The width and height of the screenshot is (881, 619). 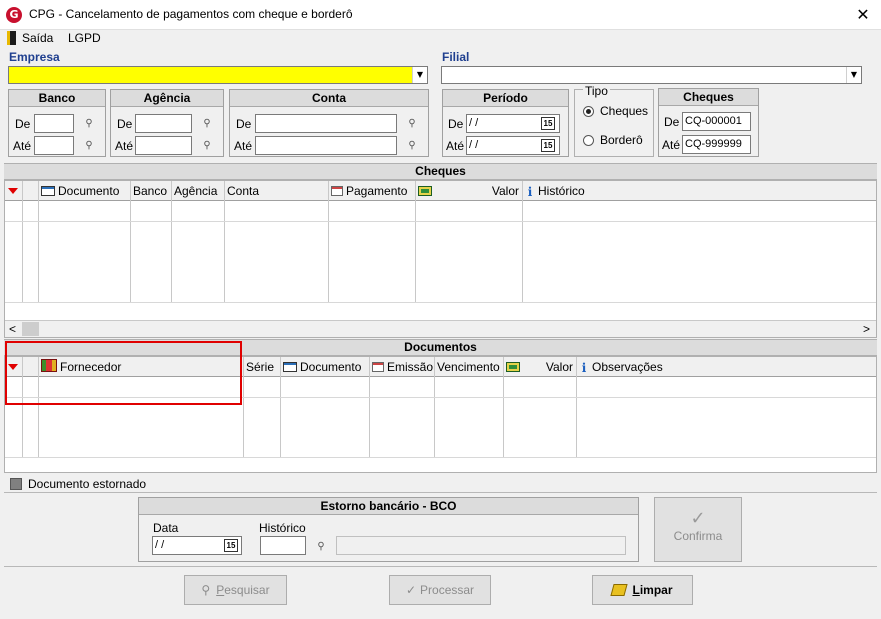 What do you see at coordinates (642, 590) in the screenshot?
I see `limpar-button: Limpar` at bounding box center [642, 590].